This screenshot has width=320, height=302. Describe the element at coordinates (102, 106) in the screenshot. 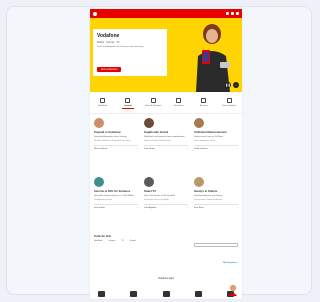

I see `category-label: Mobilfunk` at that location.